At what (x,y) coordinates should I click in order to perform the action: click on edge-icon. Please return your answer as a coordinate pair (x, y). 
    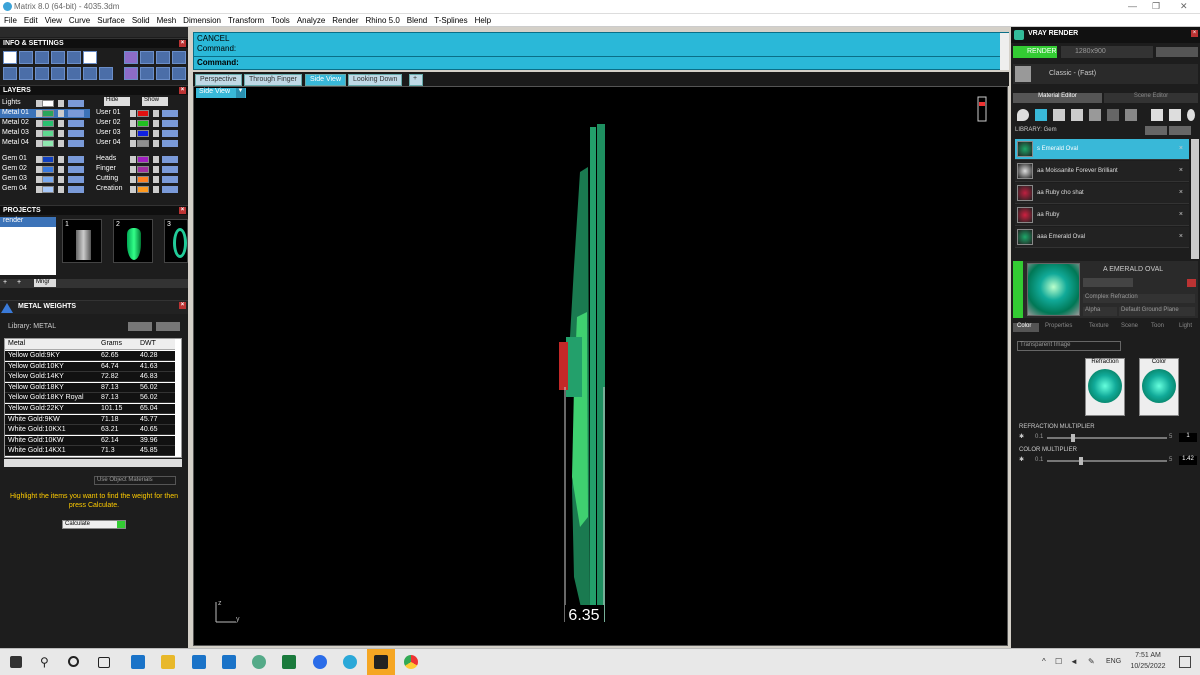
    Looking at the image, I should click on (138, 662).